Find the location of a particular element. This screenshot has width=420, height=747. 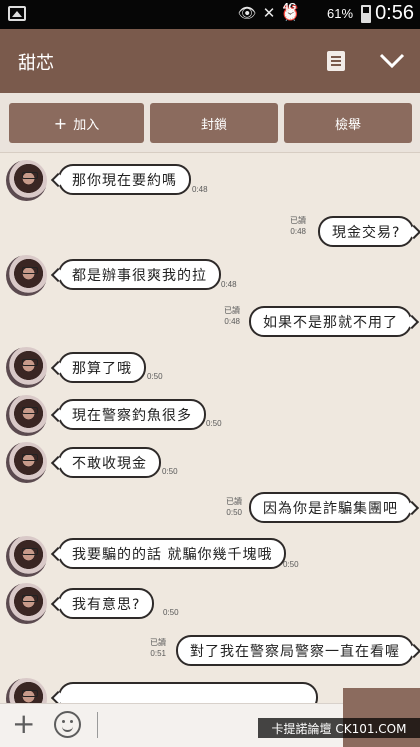

message-text: 現在警察釣魚很多 is located at coordinates (132, 415).